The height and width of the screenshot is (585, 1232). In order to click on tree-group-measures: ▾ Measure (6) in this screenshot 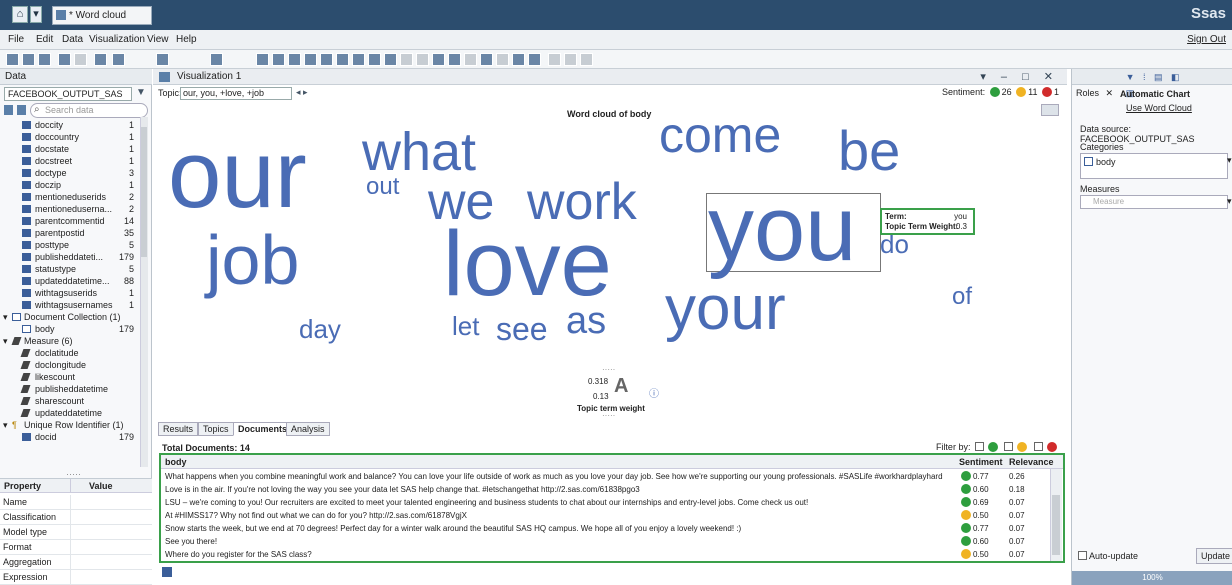, I will do `click(73, 341)`.